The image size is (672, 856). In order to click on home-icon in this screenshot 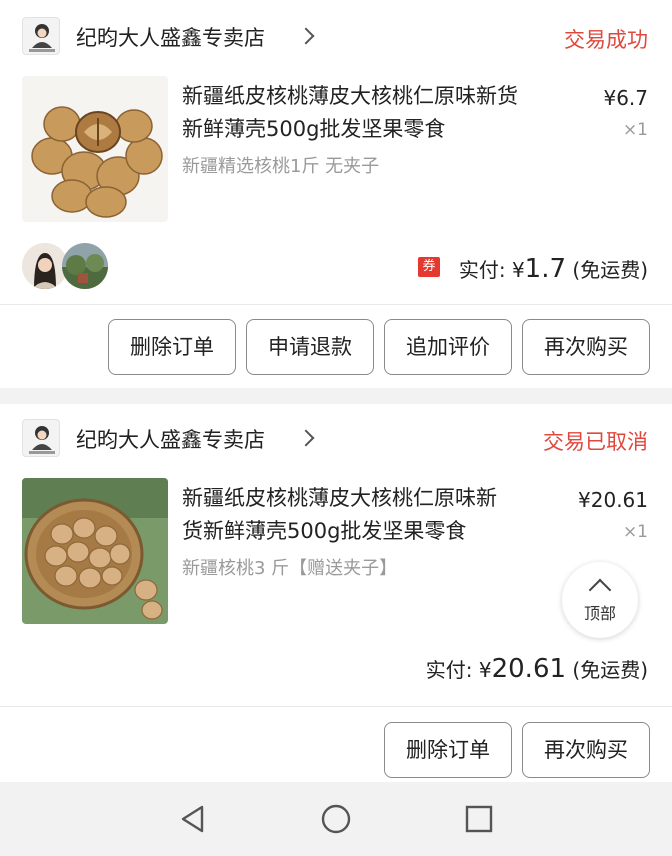, I will do `click(336, 819)`.